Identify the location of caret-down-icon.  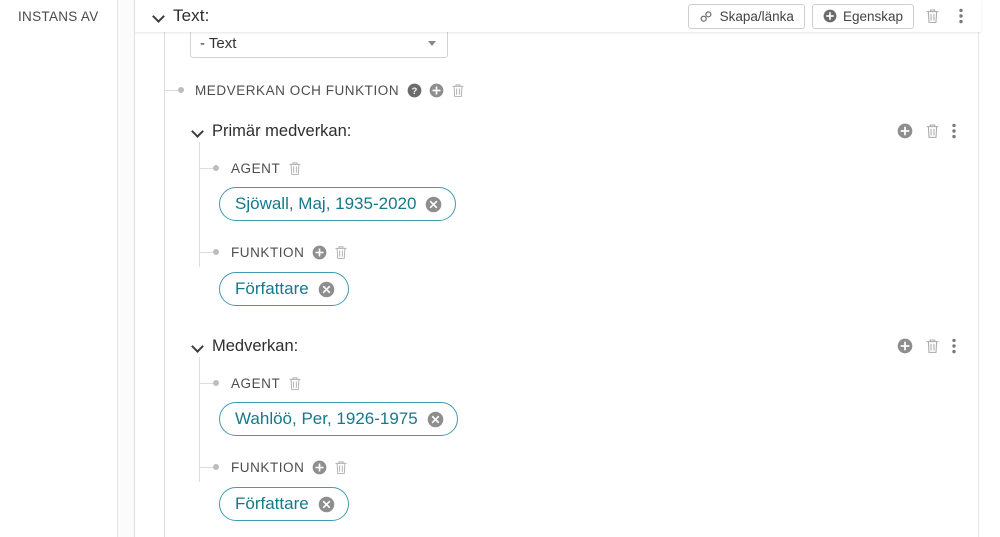
(432, 43).